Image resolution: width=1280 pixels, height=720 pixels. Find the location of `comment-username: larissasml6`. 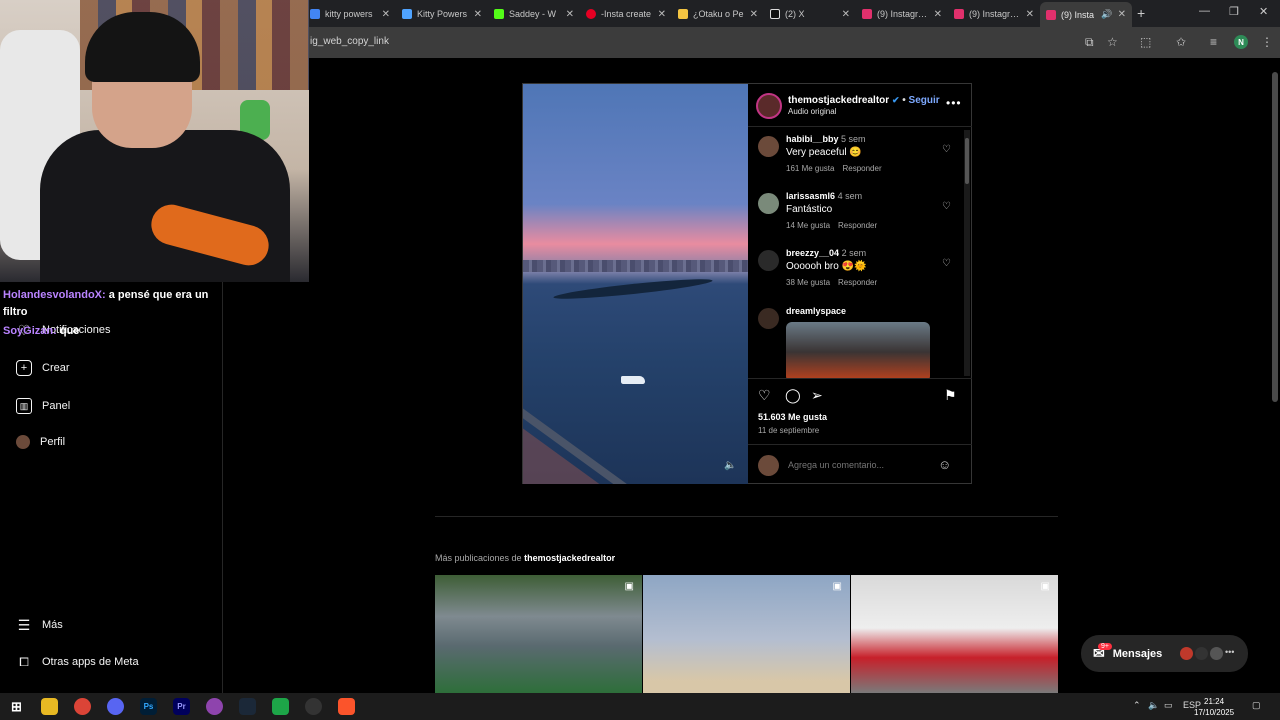

comment-username: larissasml6 is located at coordinates (810, 196).